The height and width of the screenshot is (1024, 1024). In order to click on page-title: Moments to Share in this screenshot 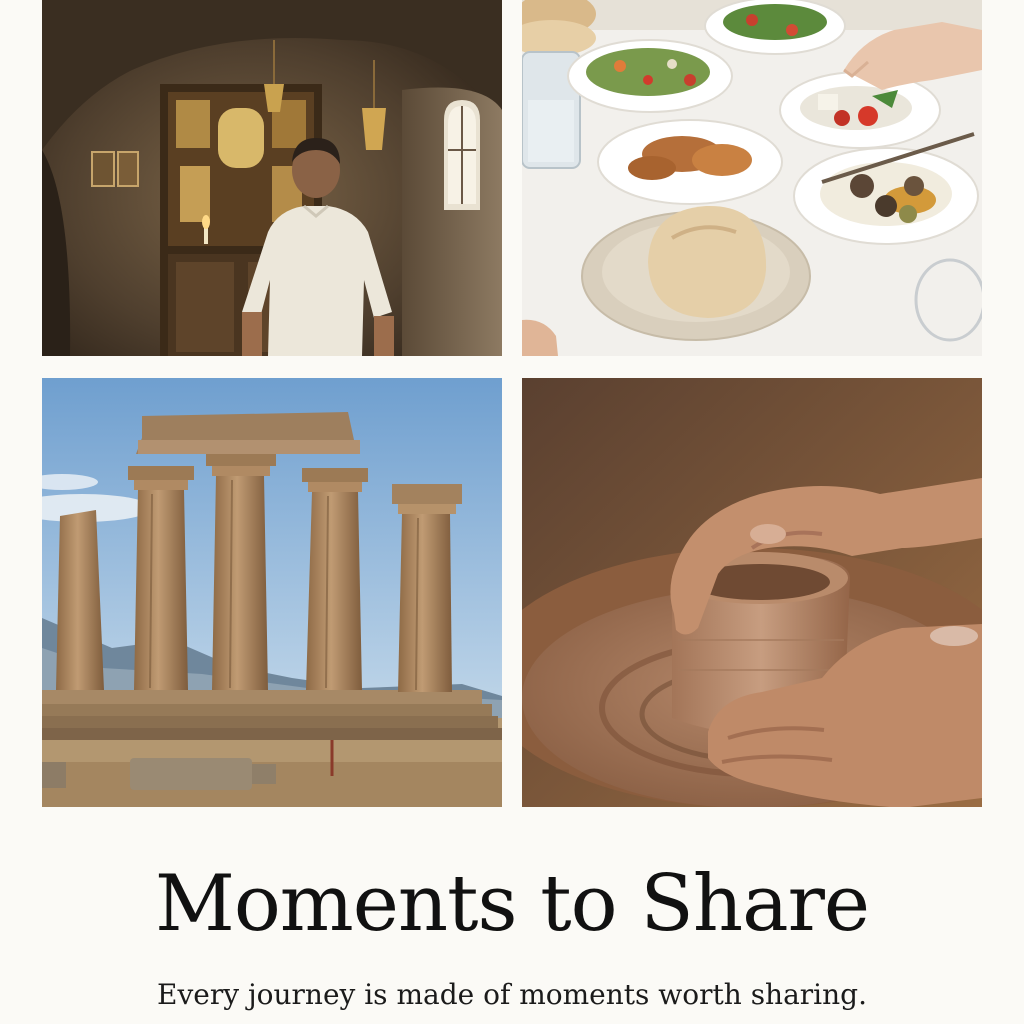, I will do `click(512, 904)`.